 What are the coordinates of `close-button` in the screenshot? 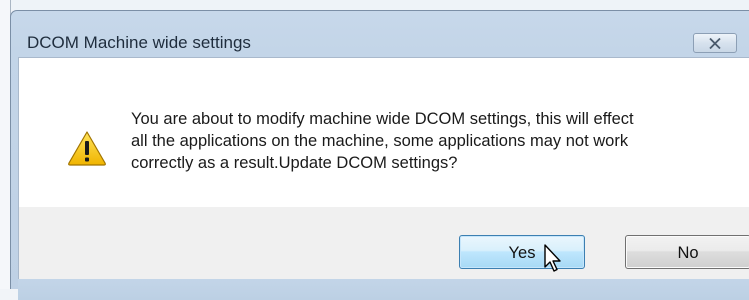 It's located at (715, 43).